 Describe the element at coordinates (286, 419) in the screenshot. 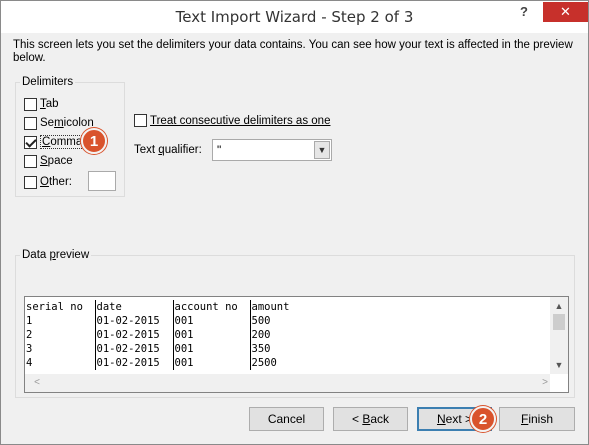

I see `cancel-button: Cancel` at that location.